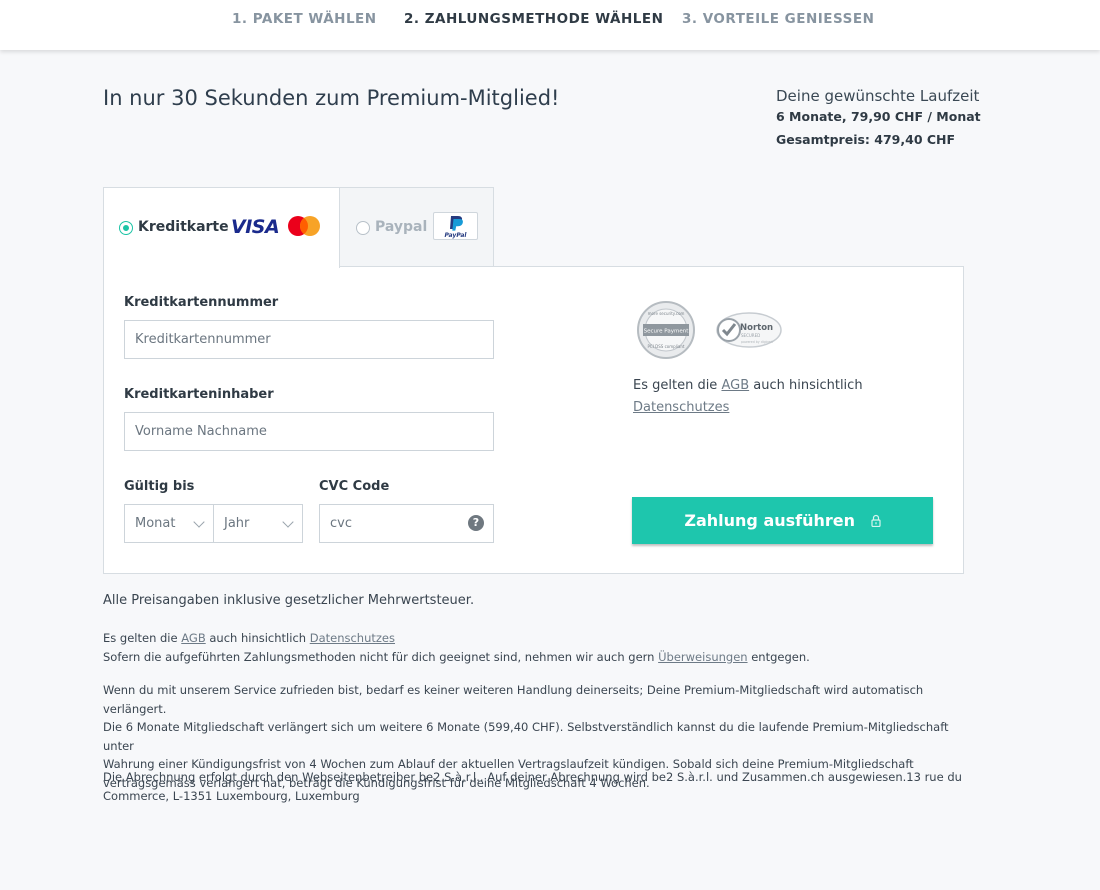 This screenshot has height=890, width=1100. What do you see at coordinates (770, 520) in the screenshot?
I see `submit-payment-label: Zahlung ausführen` at bounding box center [770, 520].